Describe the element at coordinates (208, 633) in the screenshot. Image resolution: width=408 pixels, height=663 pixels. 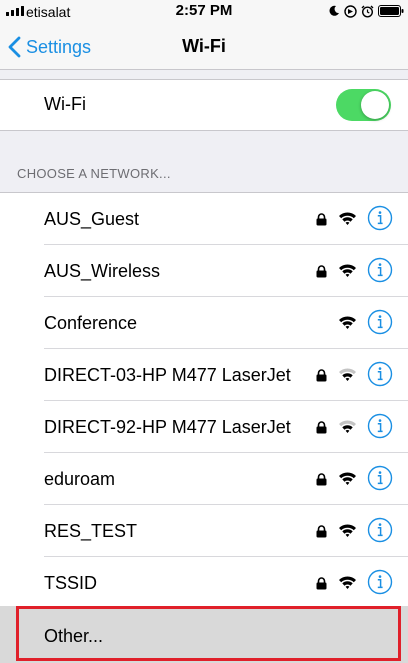
I see `highlight-box` at that location.